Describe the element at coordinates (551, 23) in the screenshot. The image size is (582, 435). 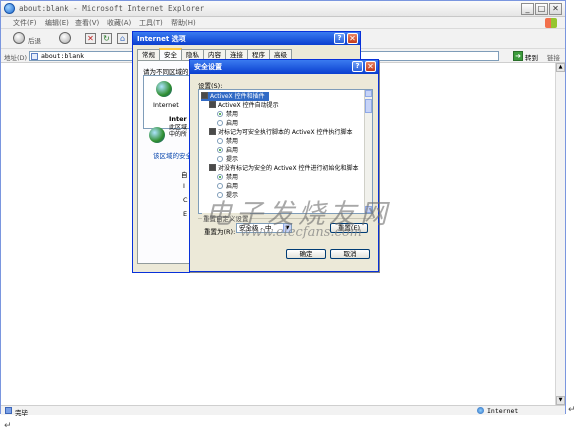
I see `windows-logo-icon` at that location.